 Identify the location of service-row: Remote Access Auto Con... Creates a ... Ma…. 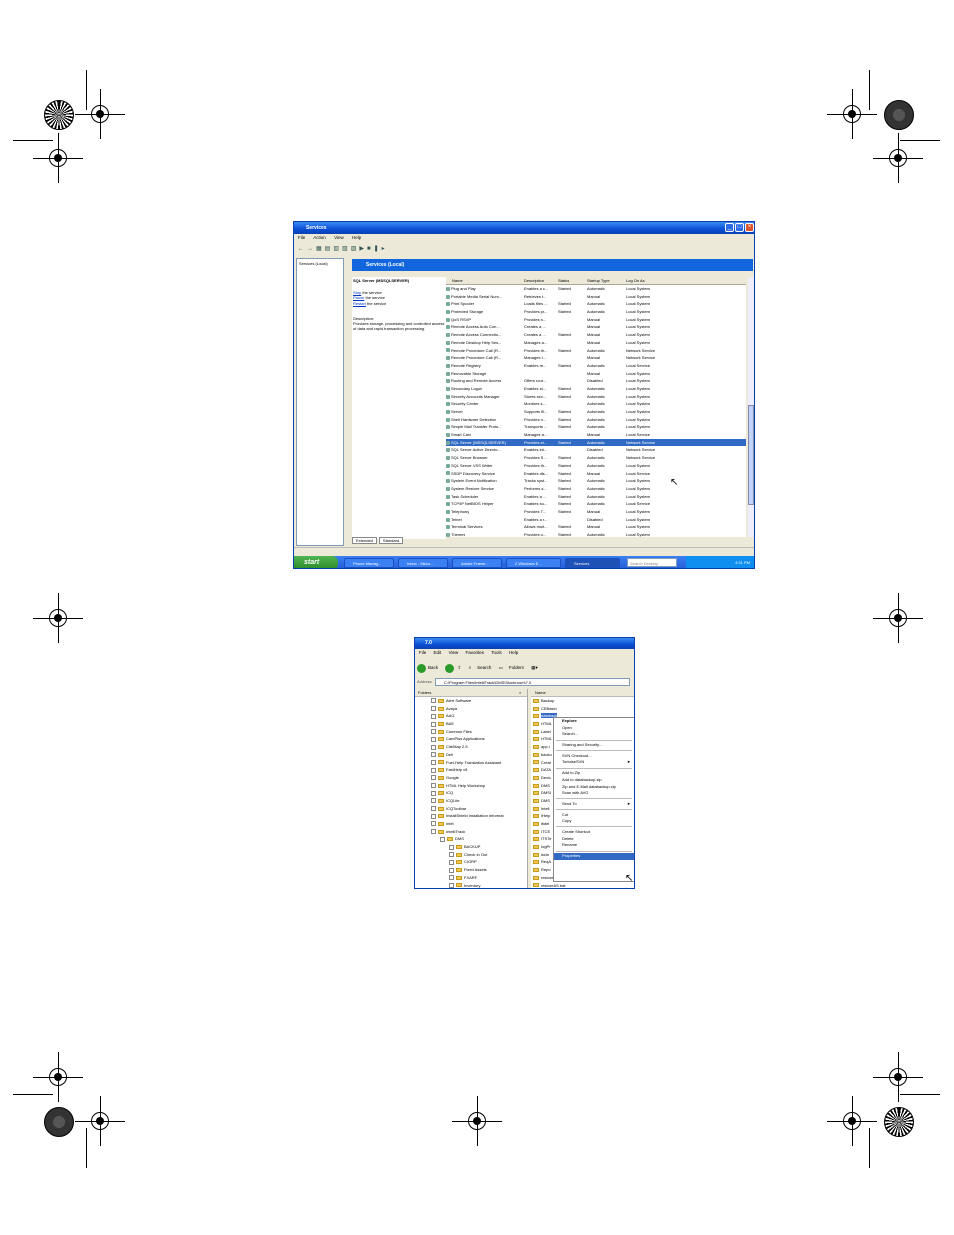
(596, 327).